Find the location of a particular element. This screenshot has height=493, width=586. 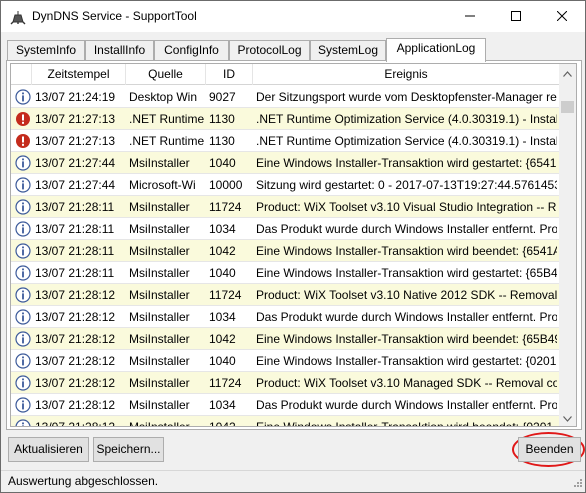

close-button is located at coordinates (562, 16).